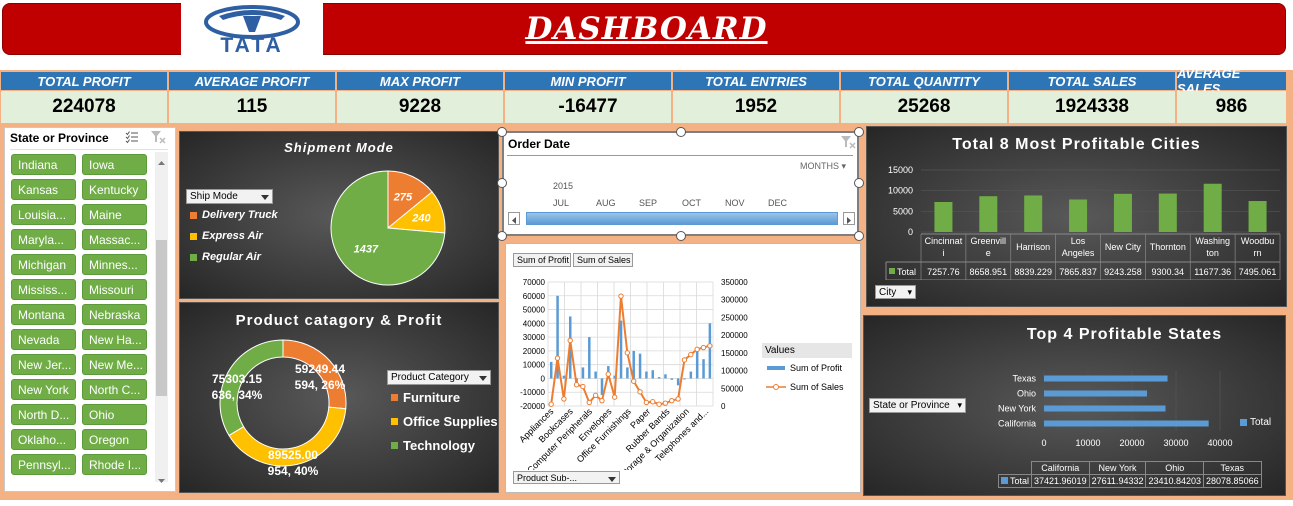  Describe the element at coordinates (823, 166) in the screenshot. I see `timeline-level-selector: MONTHS ▾` at that location.